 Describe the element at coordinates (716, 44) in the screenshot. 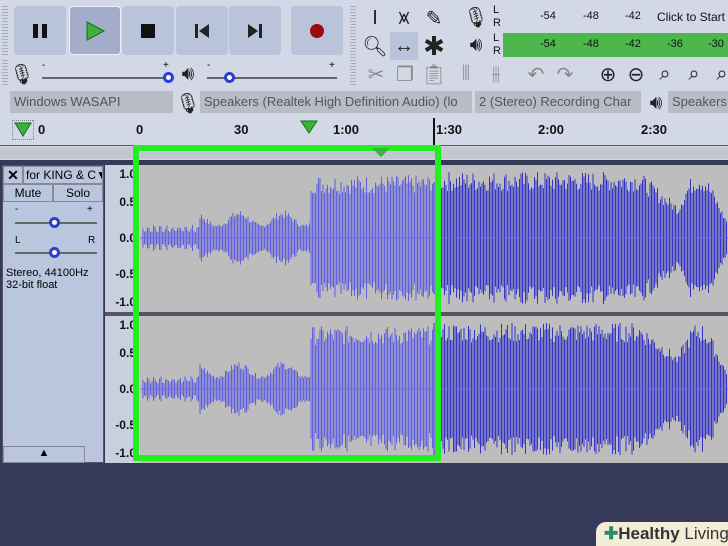

I see `meter-tick: -30` at that location.